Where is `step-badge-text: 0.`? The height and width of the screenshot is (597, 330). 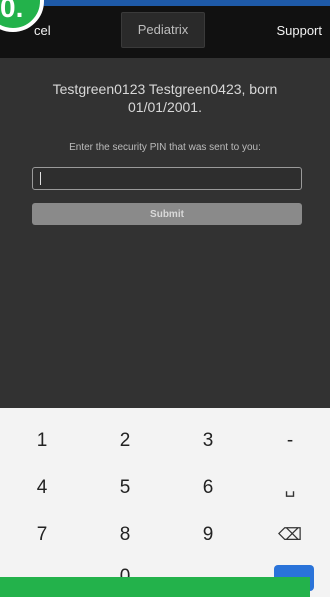 step-badge-text: 0. is located at coordinates (12, 11).